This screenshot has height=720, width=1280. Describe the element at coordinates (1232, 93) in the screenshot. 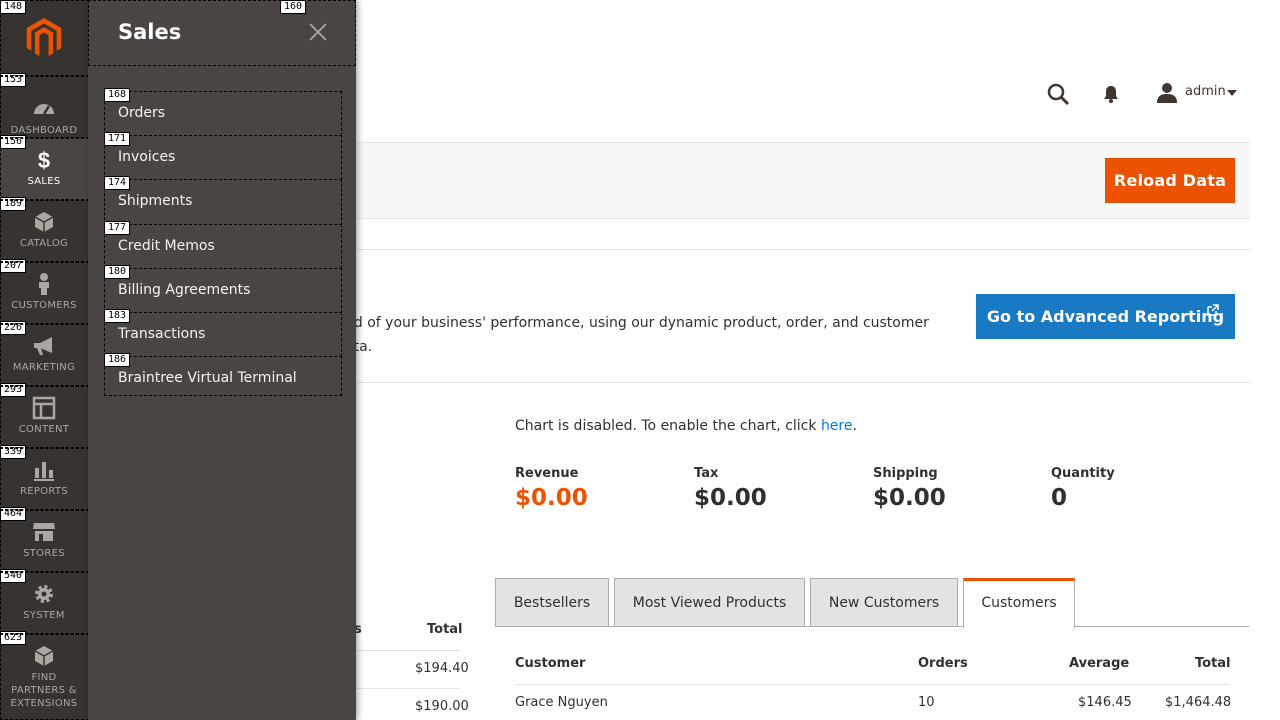

I see `chevron-down-icon` at that location.